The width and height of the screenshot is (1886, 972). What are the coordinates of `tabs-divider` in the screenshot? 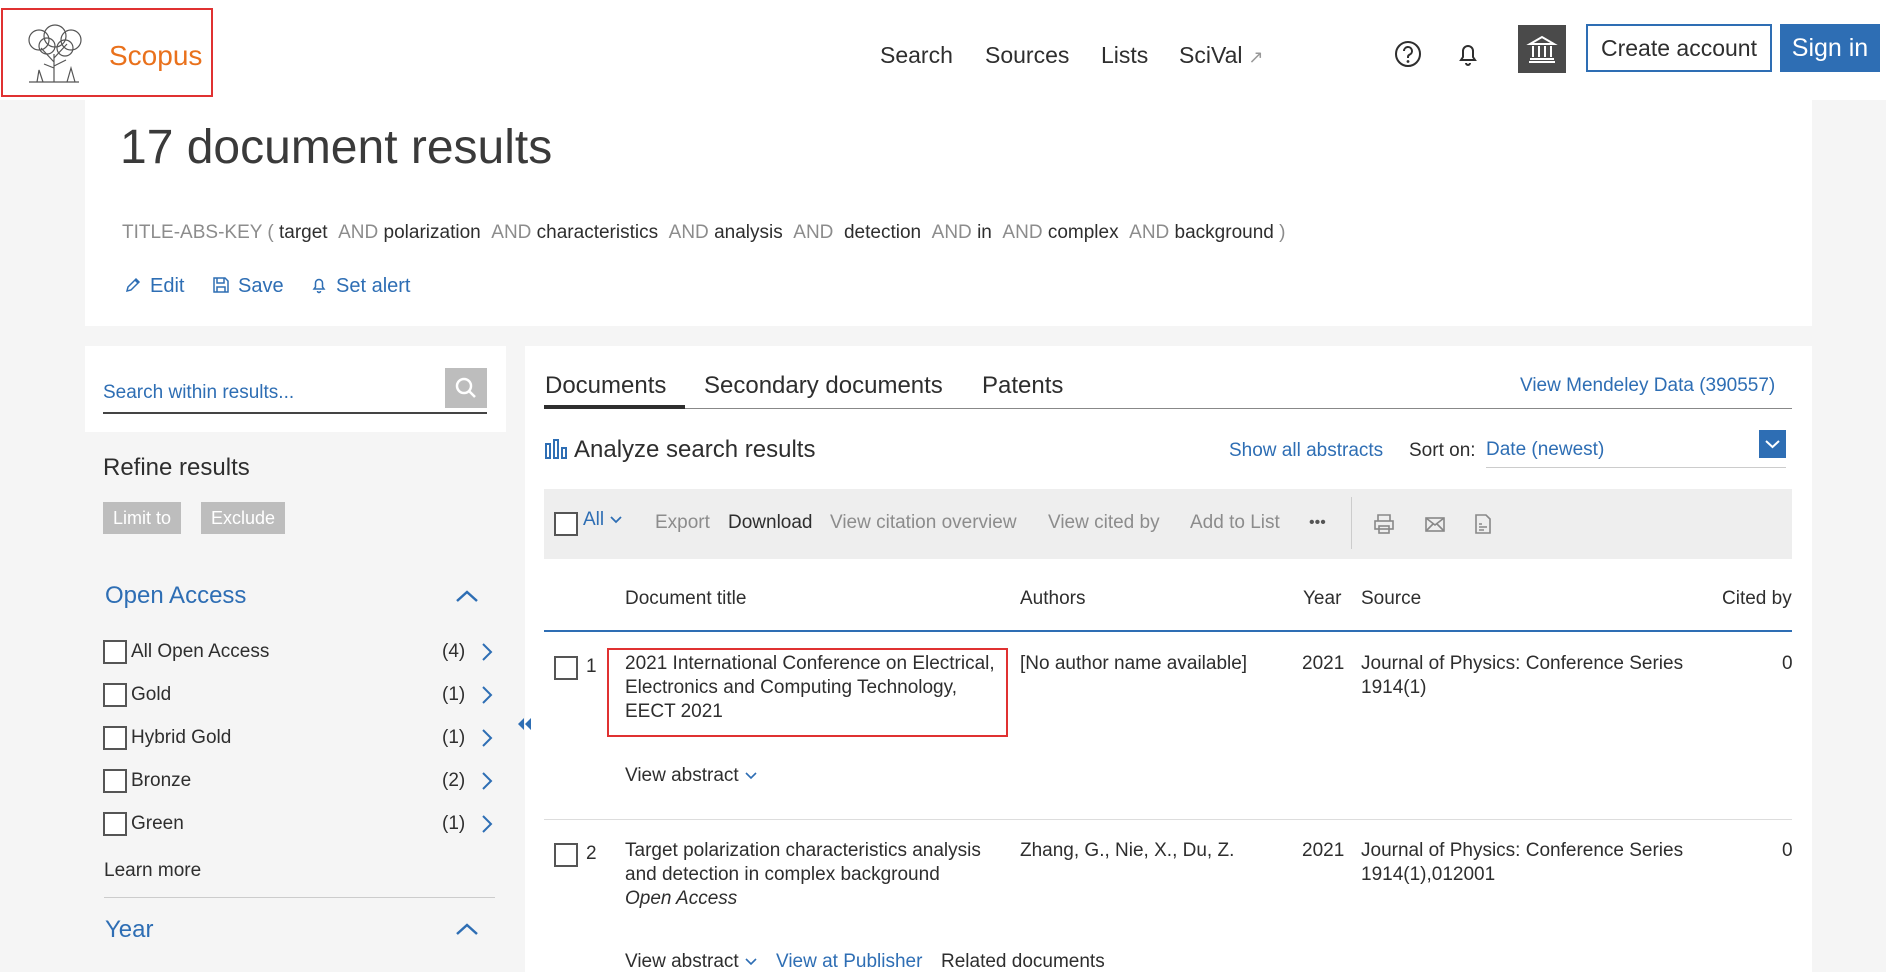 It's located at (1168, 408).